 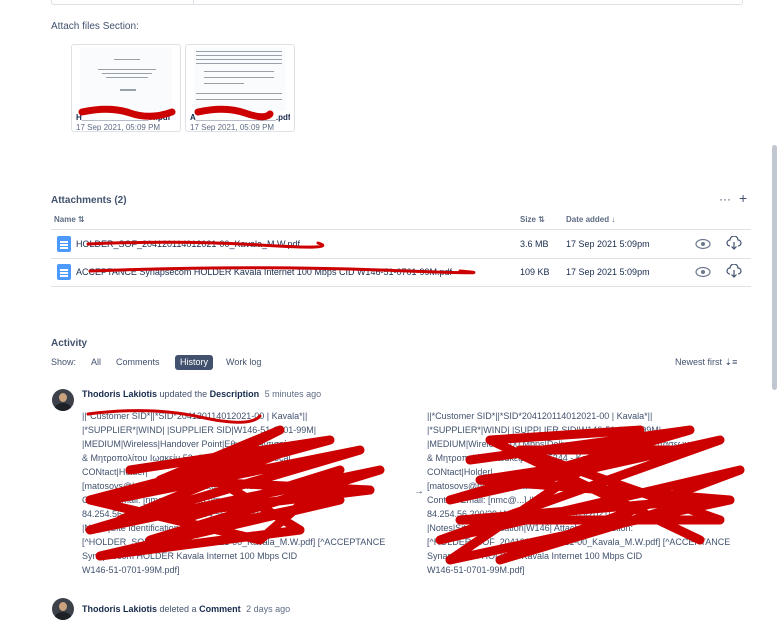 I want to click on column-header-name: Name ⇅, so click(x=69, y=219).